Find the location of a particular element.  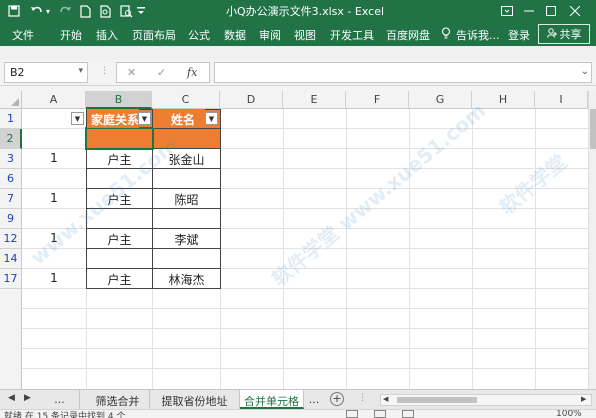

header-cell-name: 姓名 is located at coordinates (179, 118).